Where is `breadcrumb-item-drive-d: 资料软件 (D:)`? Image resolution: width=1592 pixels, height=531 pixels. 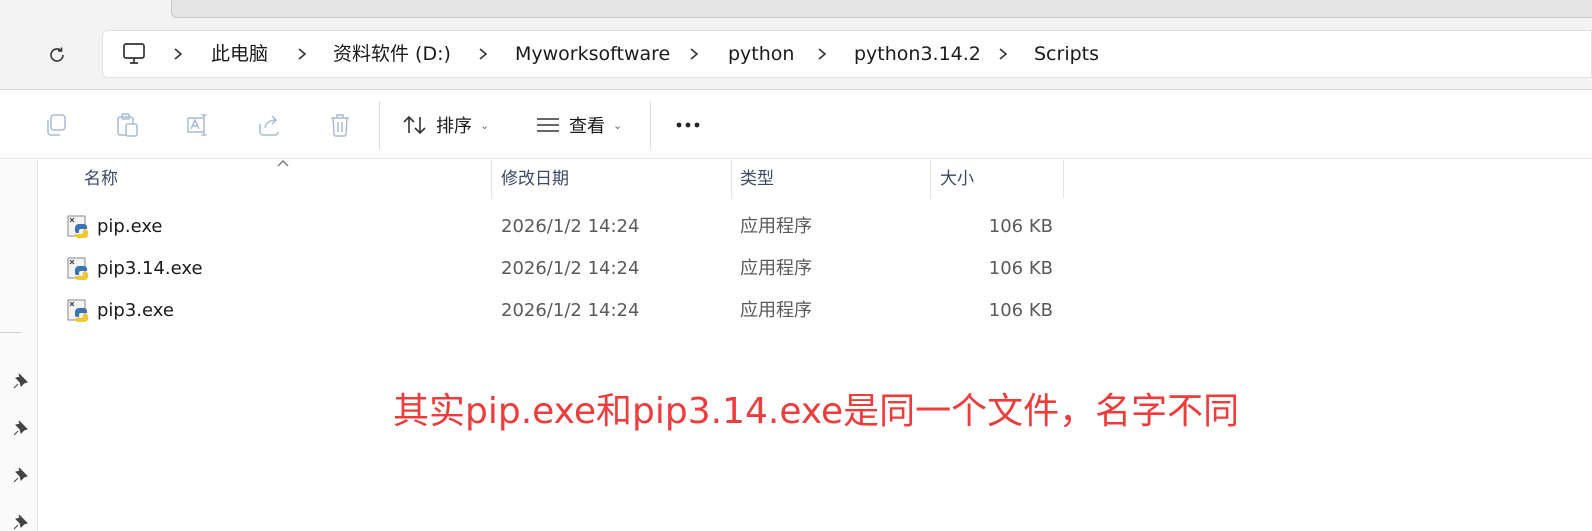 breadcrumb-item-drive-d: 资料软件 (D:) is located at coordinates (392, 54).